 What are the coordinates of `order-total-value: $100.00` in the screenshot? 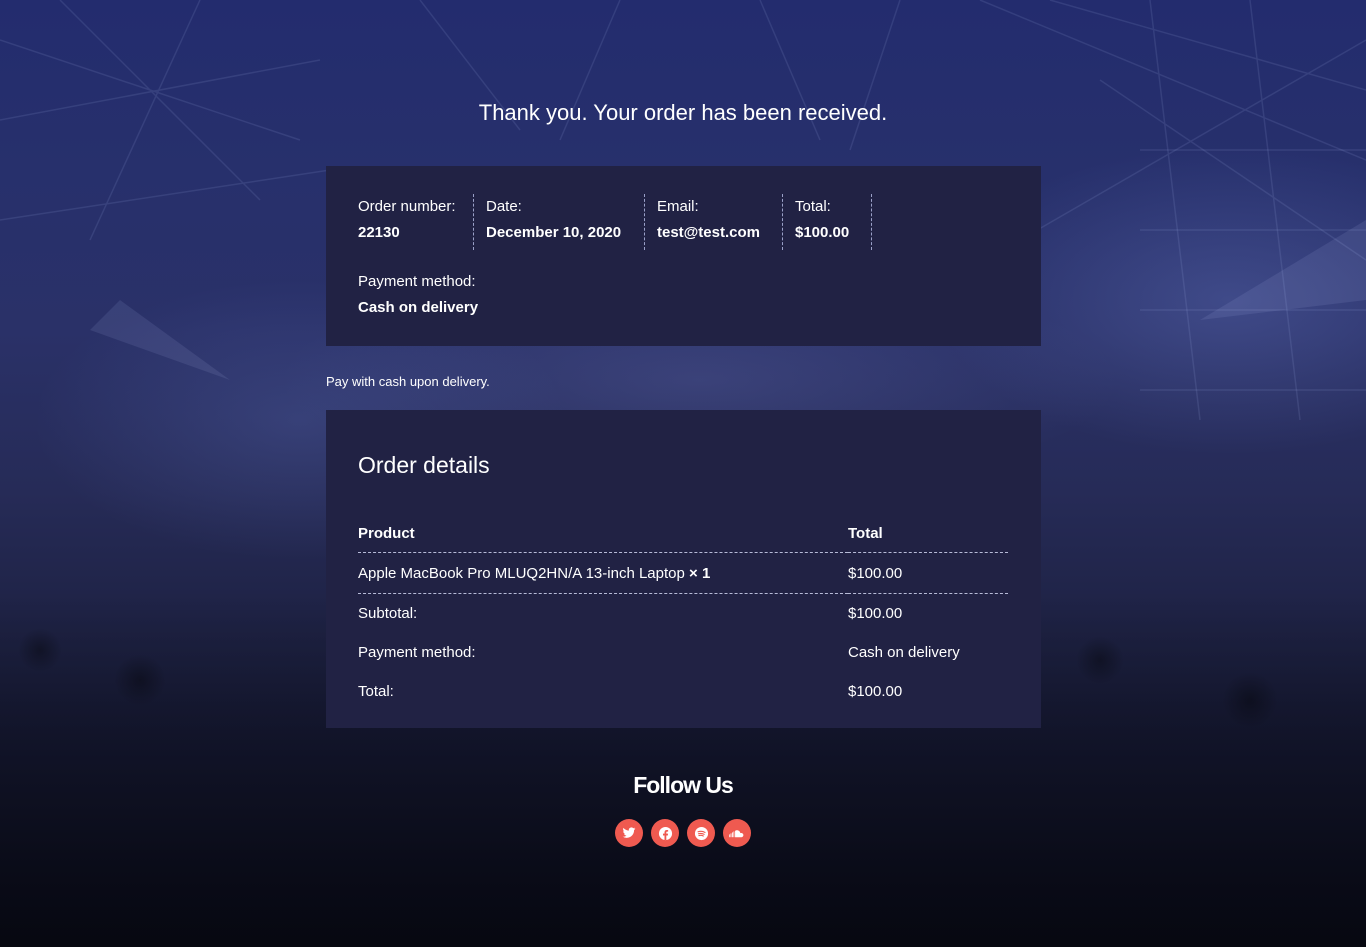 It's located at (822, 232).